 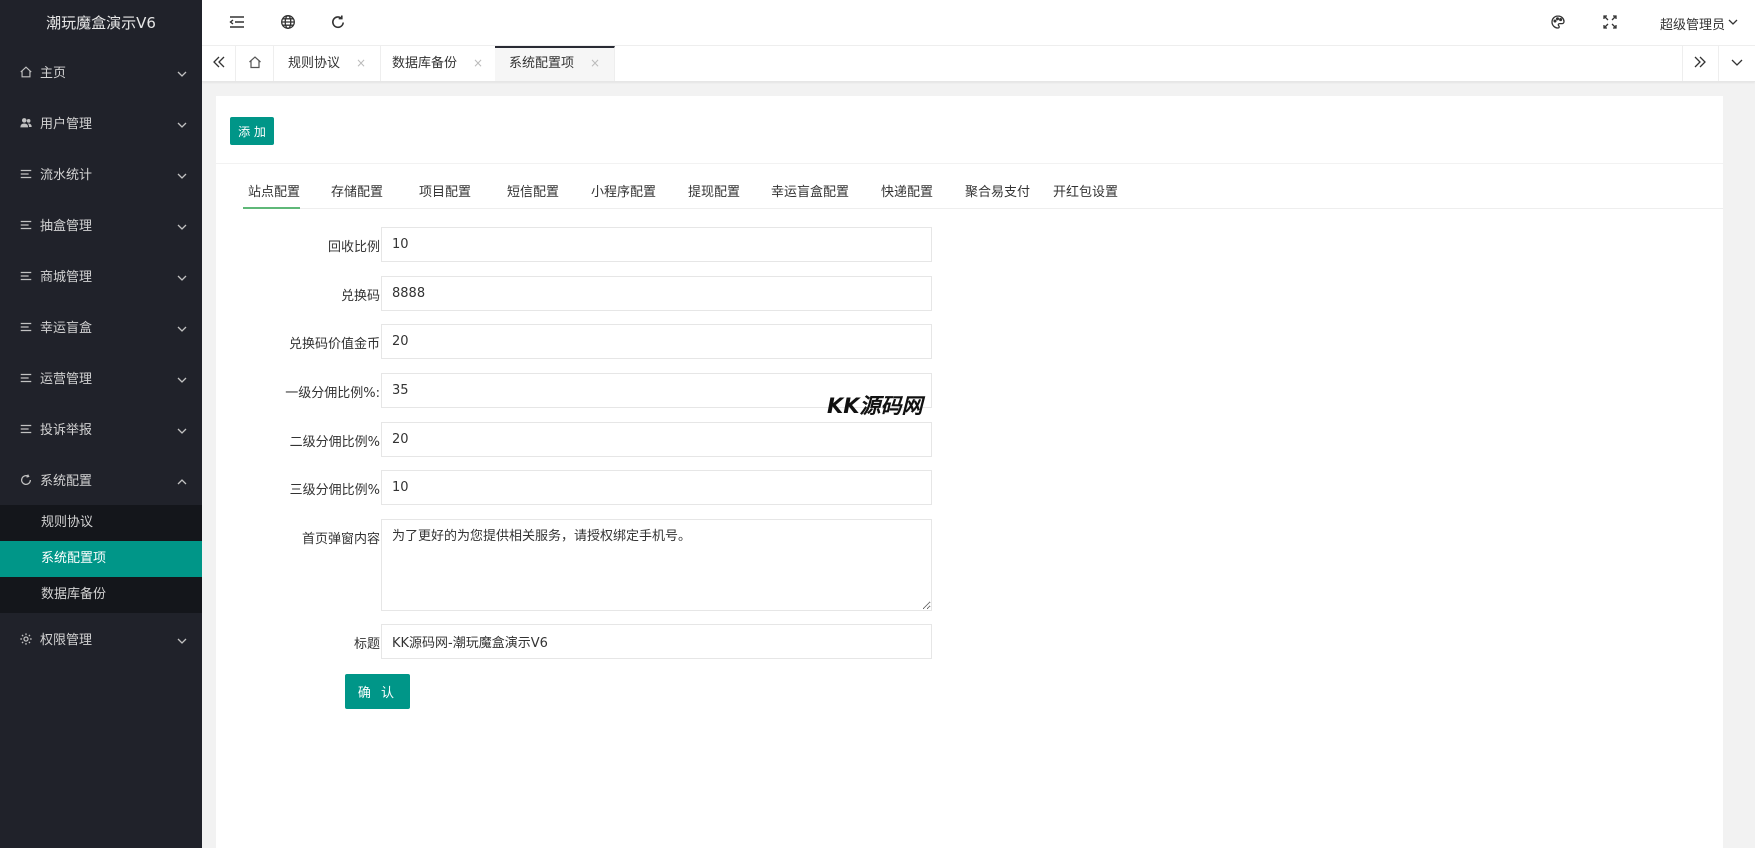 What do you see at coordinates (334, 344) in the screenshot?
I see `redeem-code-value-label: 兑换码价值金币` at bounding box center [334, 344].